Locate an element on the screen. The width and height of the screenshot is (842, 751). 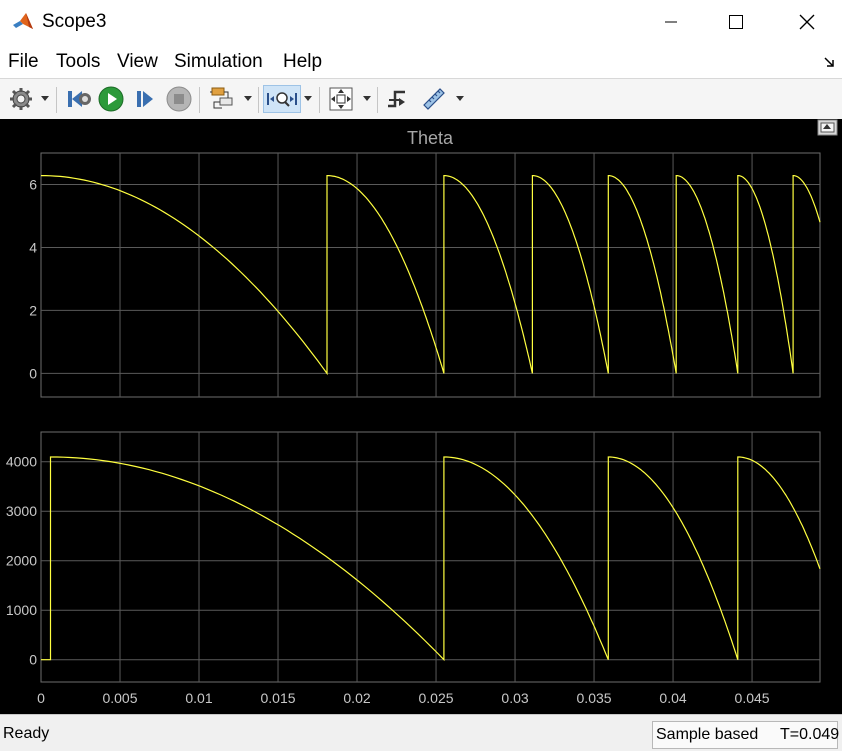
gear-icon is located at coordinates (21, 99).